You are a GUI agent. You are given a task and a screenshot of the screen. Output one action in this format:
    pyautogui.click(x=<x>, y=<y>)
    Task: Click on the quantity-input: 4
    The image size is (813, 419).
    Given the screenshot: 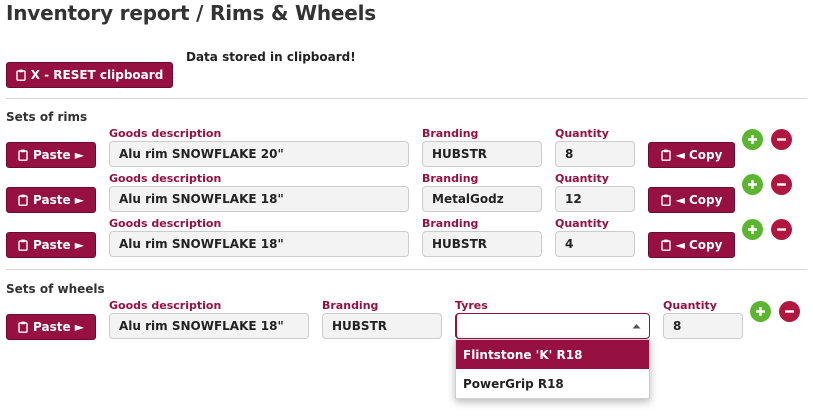 What is the action you would take?
    pyautogui.click(x=595, y=244)
    